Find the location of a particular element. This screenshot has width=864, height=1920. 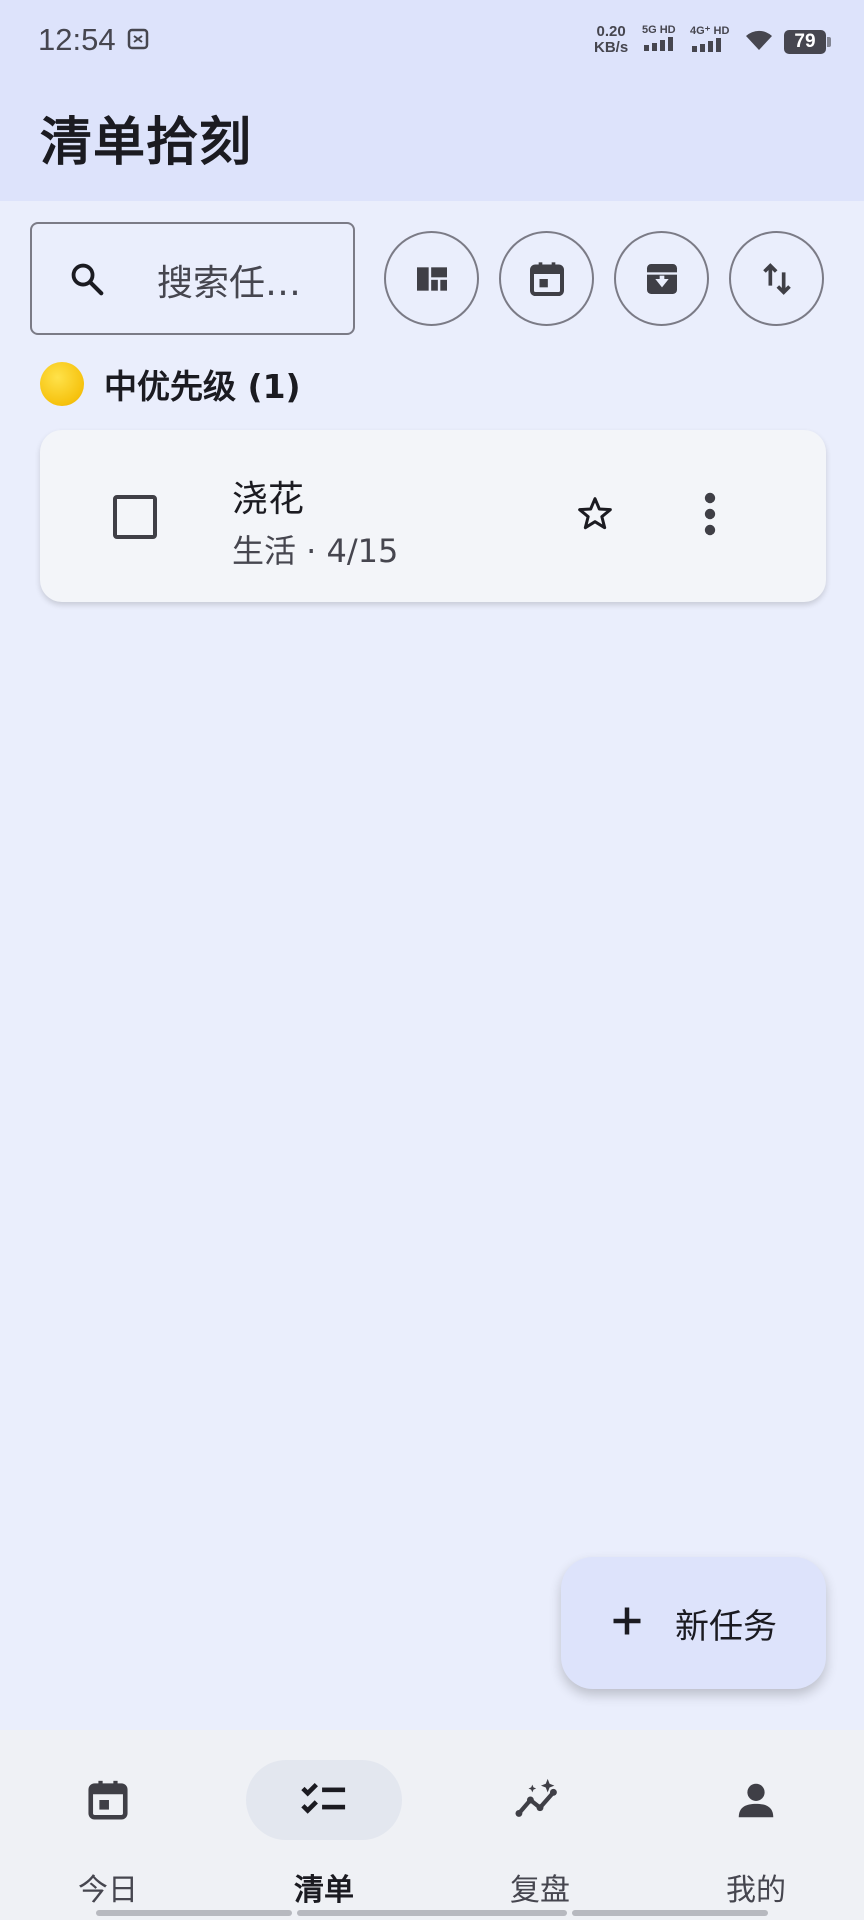

nav-label-me: 我的 is located at coordinates (756, 1890).